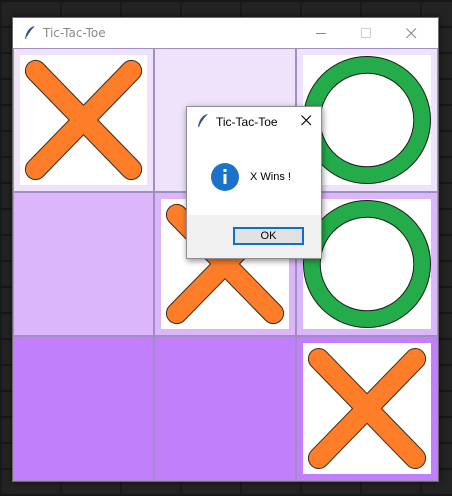  I want to click on minimize-button, so click(321, 33).